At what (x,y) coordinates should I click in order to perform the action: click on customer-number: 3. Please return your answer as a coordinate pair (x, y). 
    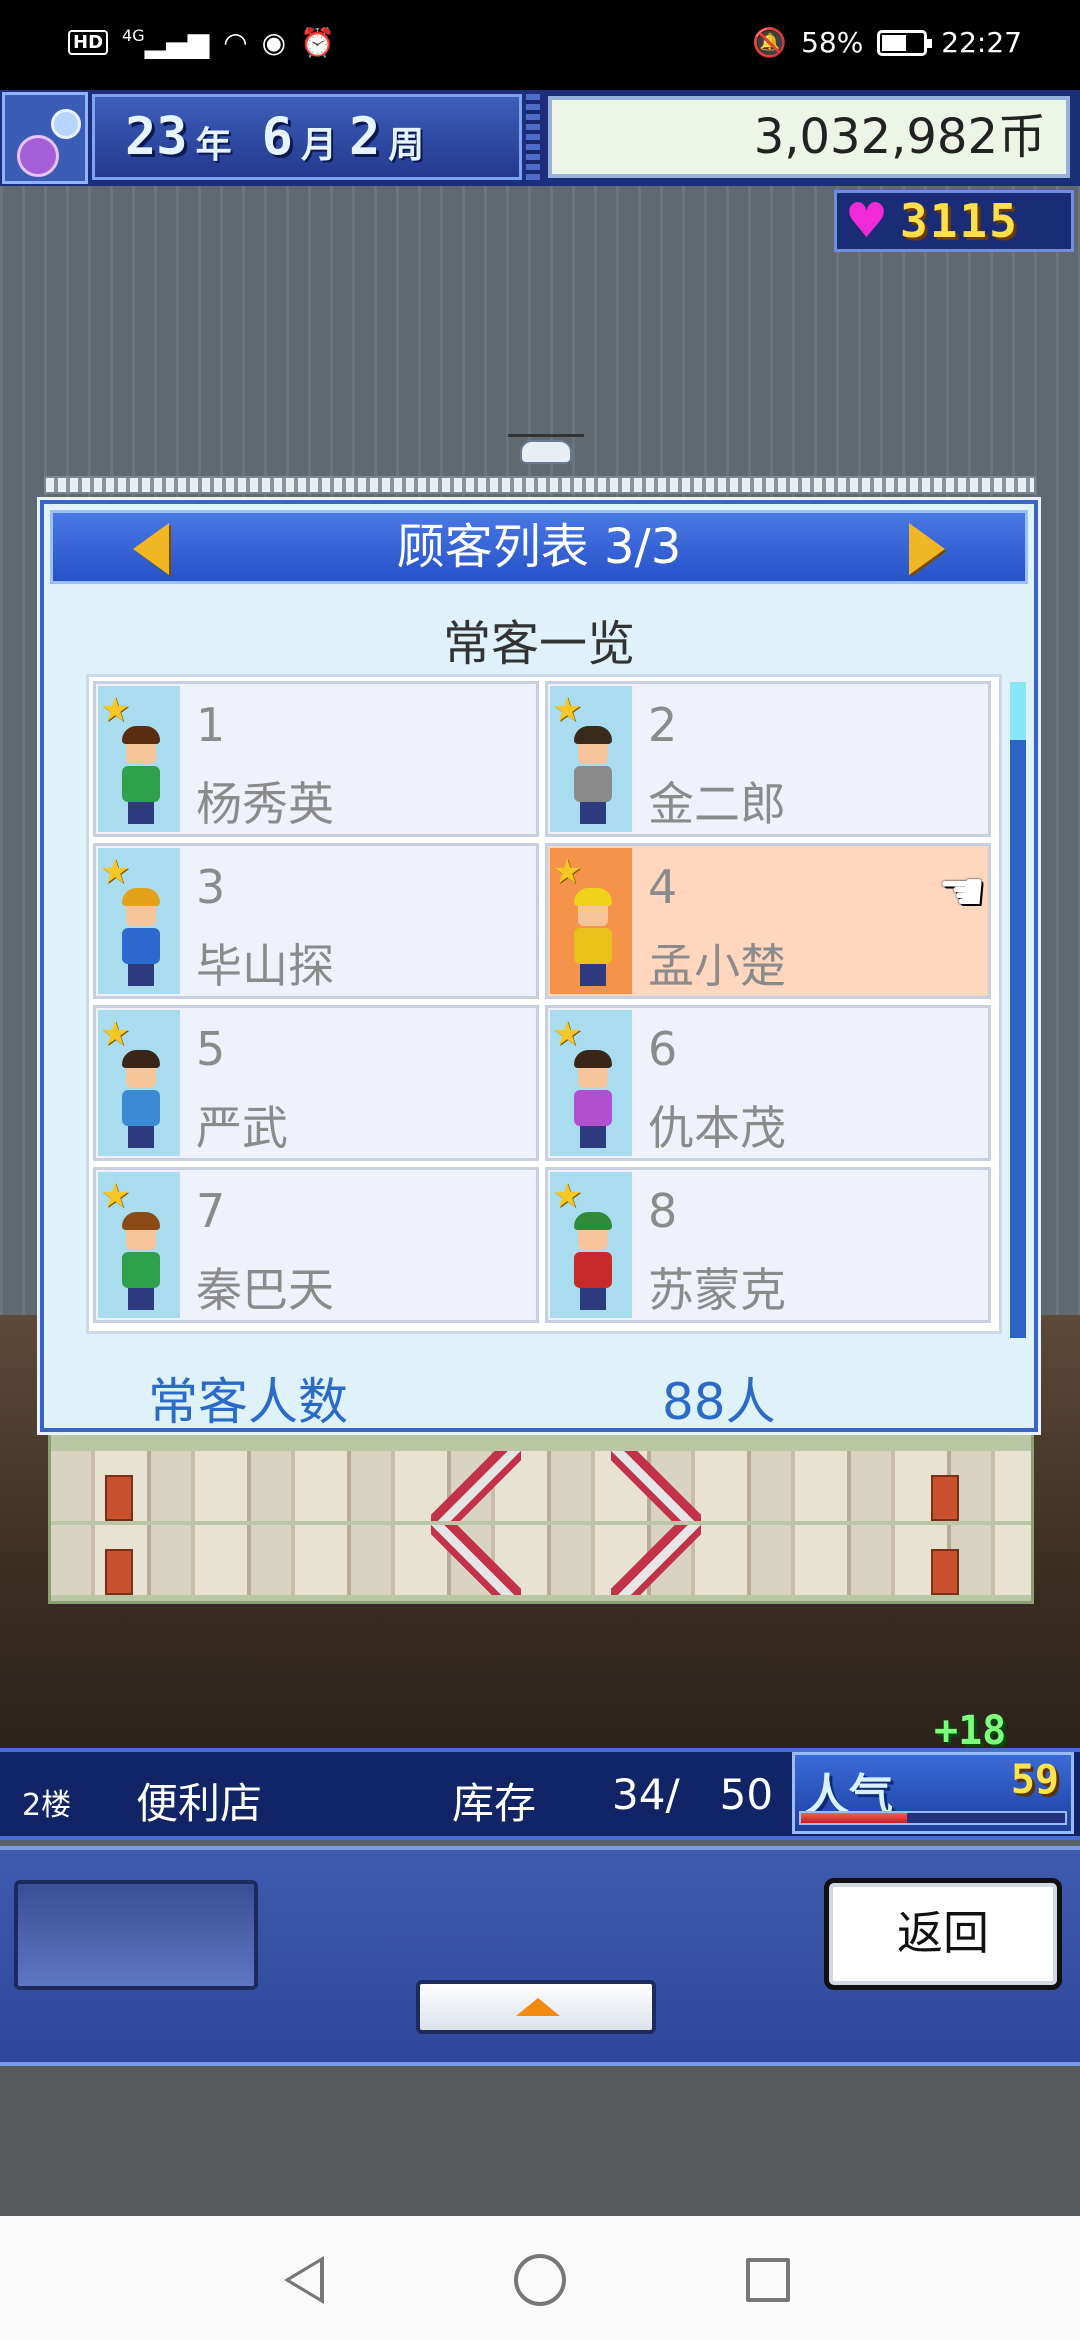
    Looking at the image, I should click on (211, 887).